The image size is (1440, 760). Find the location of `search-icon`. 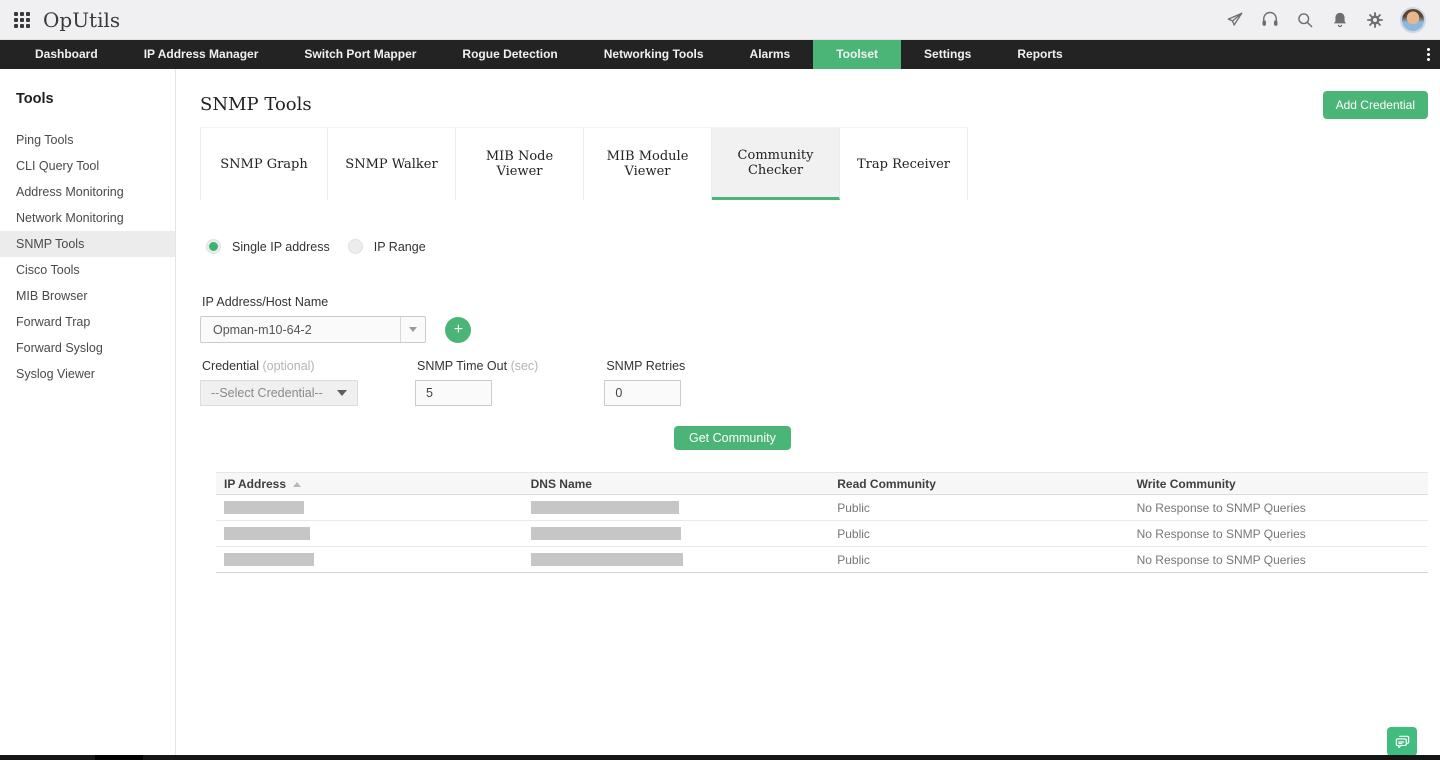

search-icon is located at coordinates (1305, 20).